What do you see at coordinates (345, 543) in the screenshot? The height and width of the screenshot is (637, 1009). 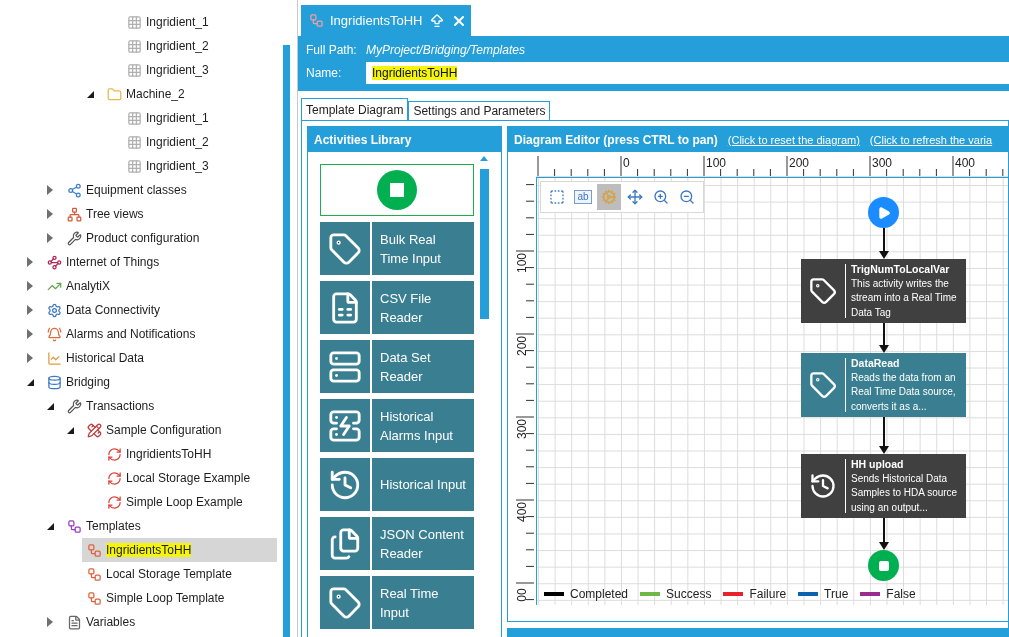 I see `files-icon` at bounding box center [345, 543].